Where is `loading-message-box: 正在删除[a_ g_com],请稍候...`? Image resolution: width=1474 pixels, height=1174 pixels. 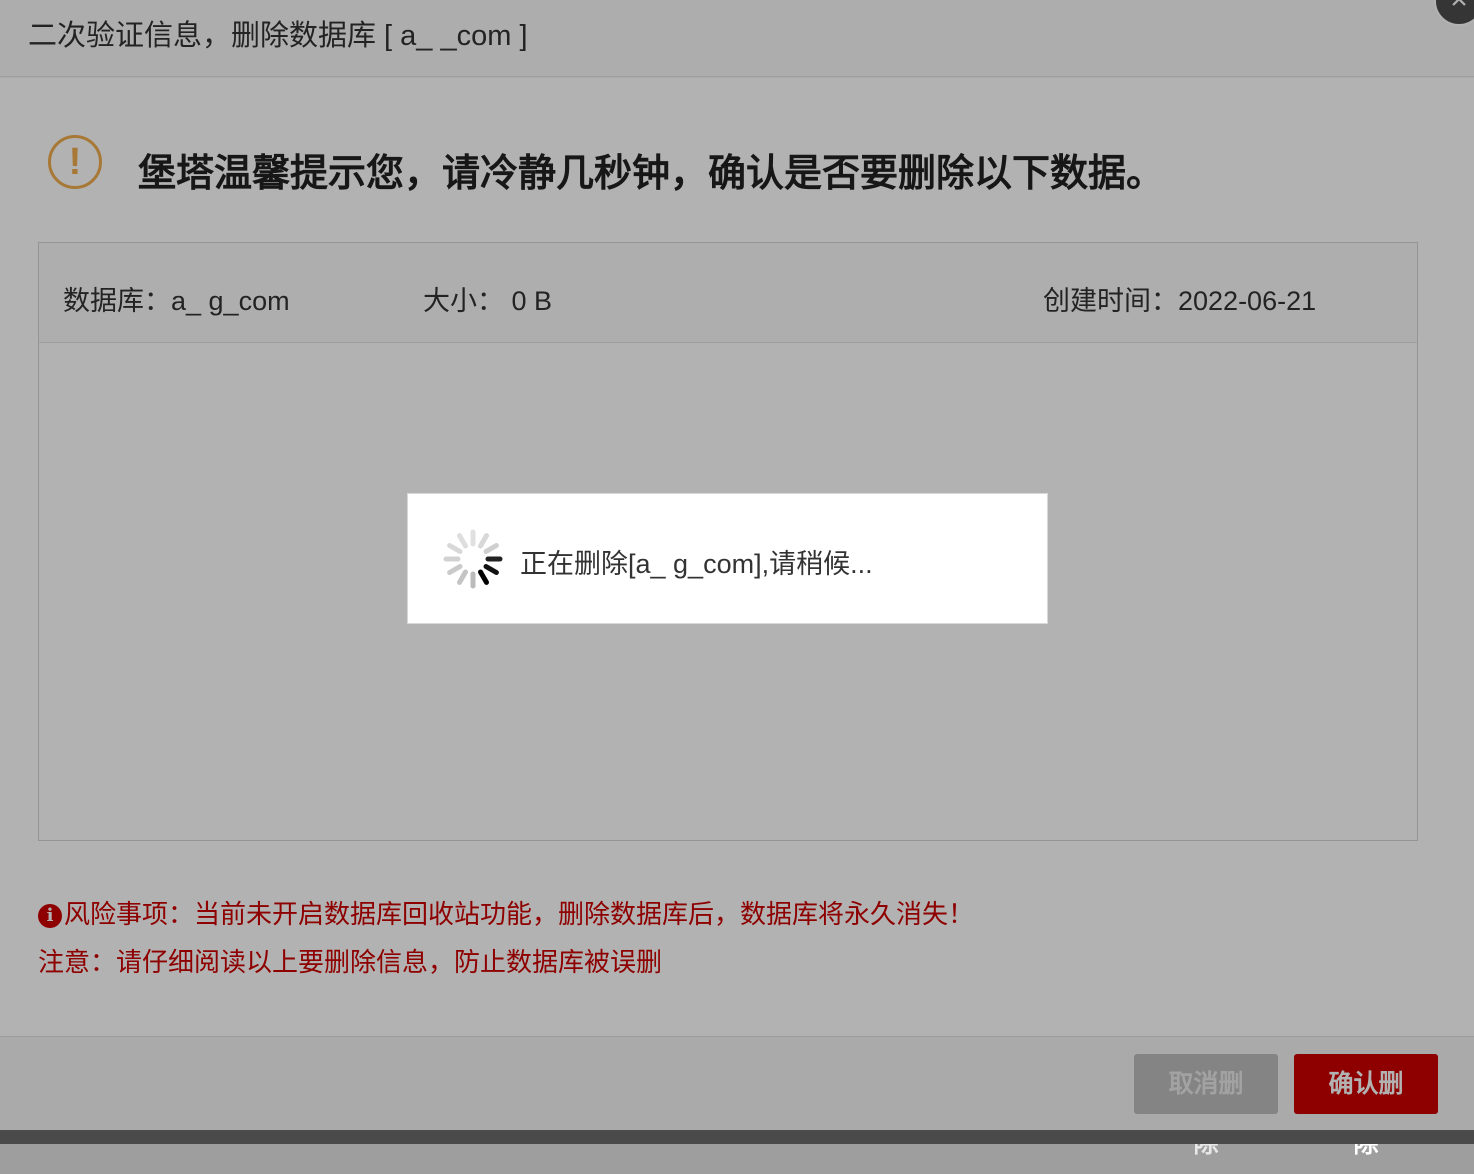
loading-message-box: 正在删除[a_ g_com],请稍候... is located at coordinates (727, 558).